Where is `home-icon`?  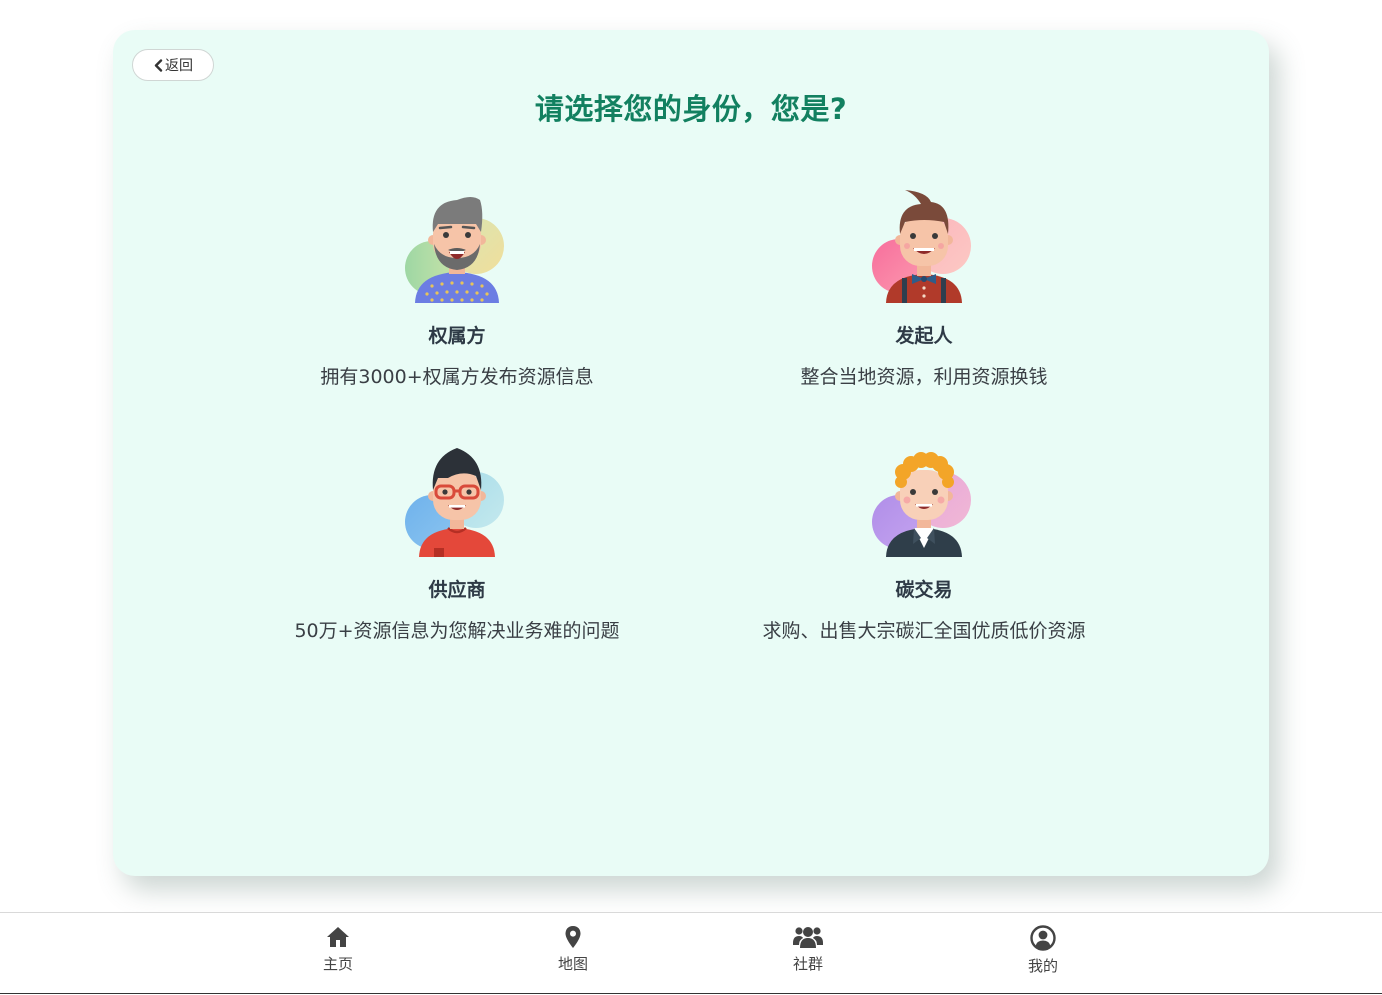
home-icon is located at coordinates (338, 937).